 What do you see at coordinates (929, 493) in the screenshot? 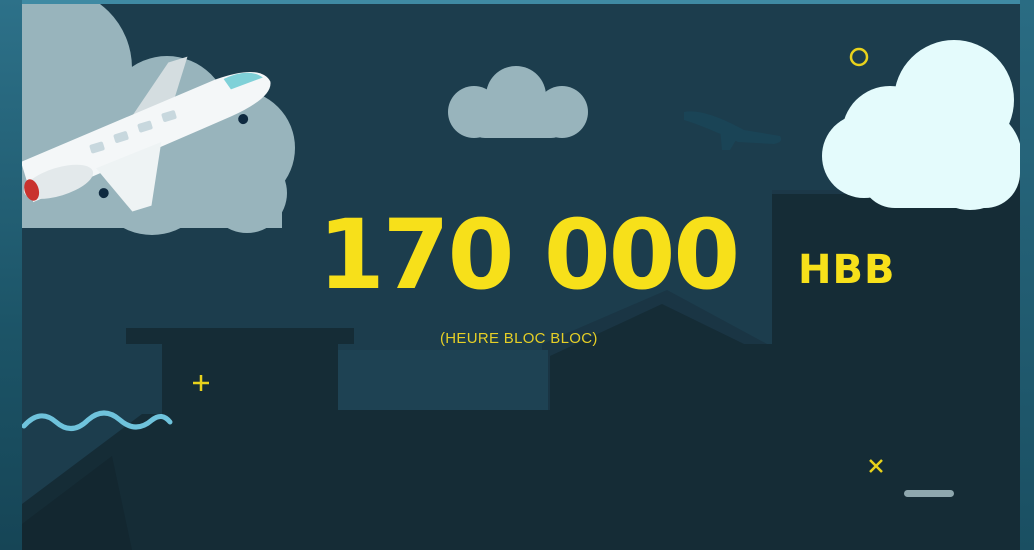
I see `dash-icon` at bounding box center [929, 493].